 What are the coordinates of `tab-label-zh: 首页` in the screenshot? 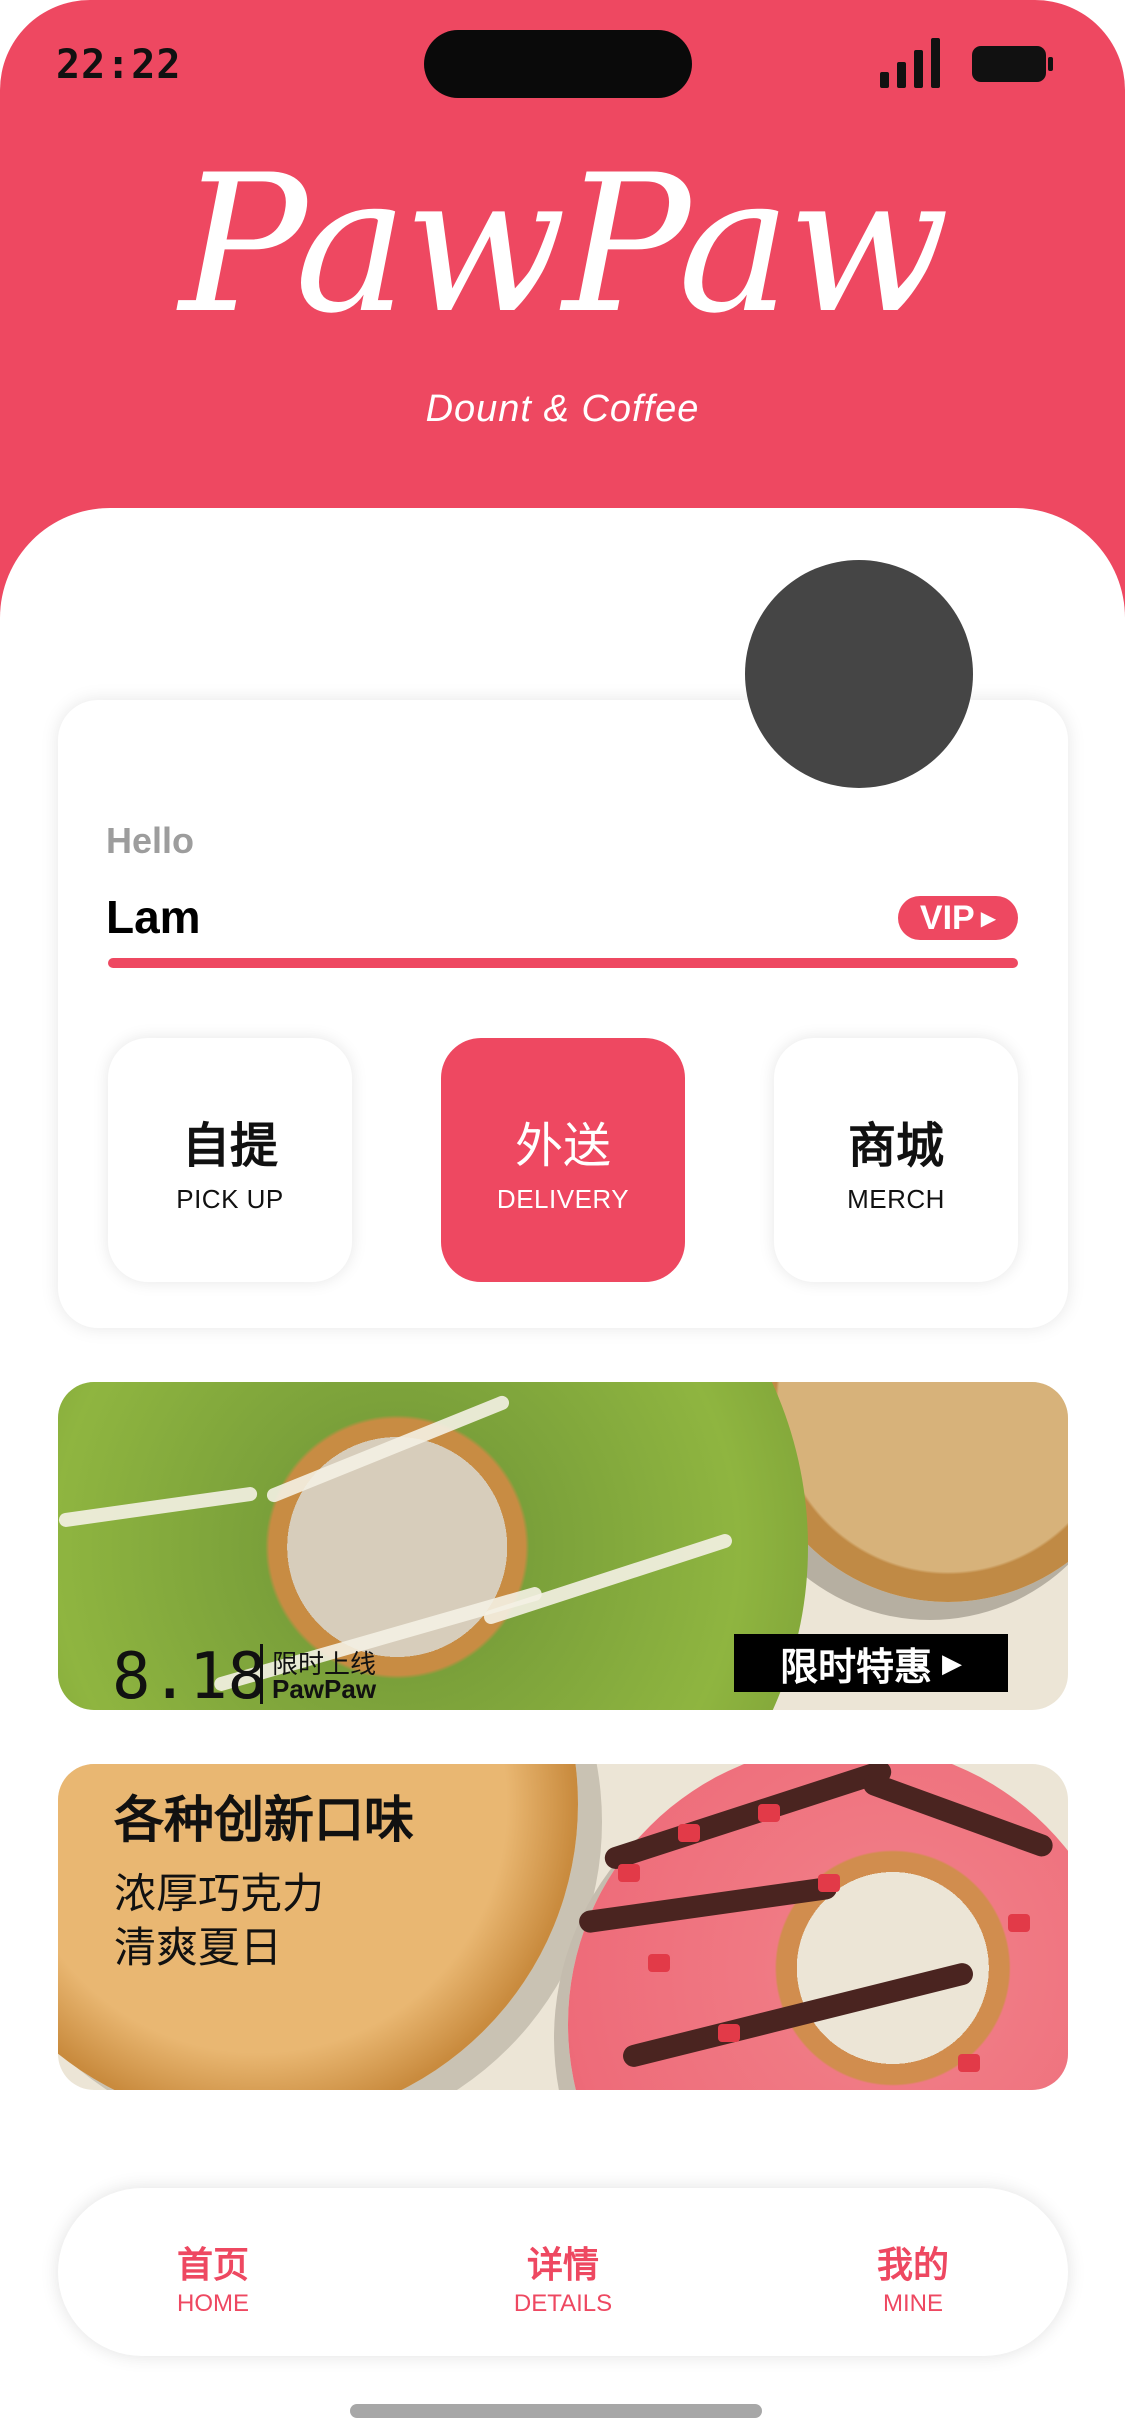 It's located at (212, 2265).